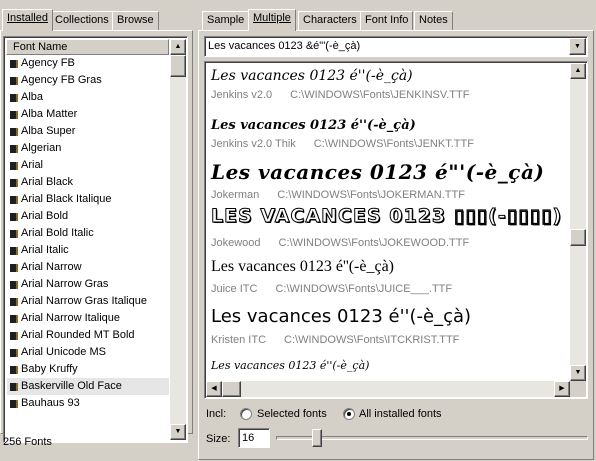 The width and height of the screenshot is (596, 461). I want to click on size-slider-thumb, so click(317, 438).